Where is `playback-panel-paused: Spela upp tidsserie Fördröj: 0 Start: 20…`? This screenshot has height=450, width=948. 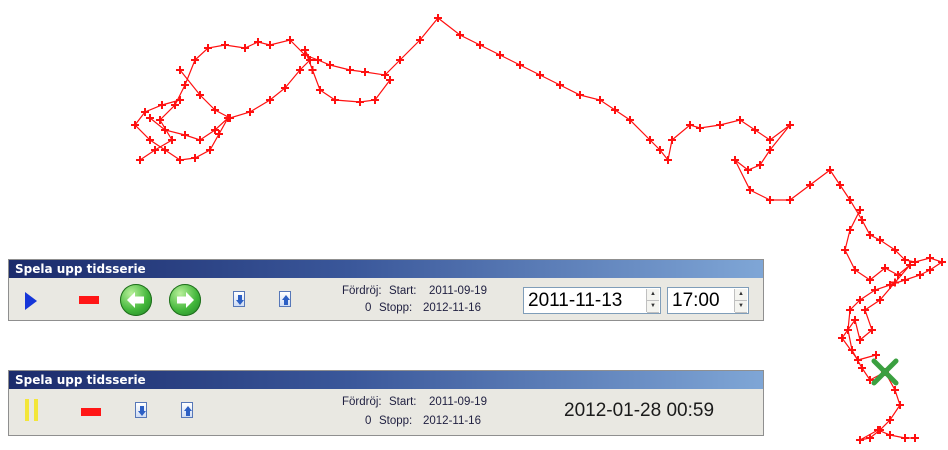 playback-panel-paused: Spela upp tidsserie Fördröj: 0 Start: 20… is located at coordinates (386, 403).